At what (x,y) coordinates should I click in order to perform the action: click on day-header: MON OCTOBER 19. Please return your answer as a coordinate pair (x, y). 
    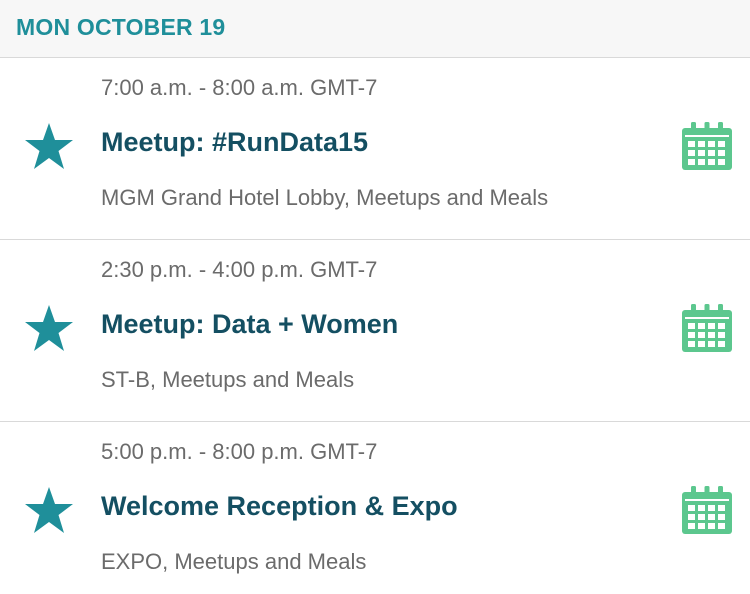
    Looking at the image, I should click on (375, 29).